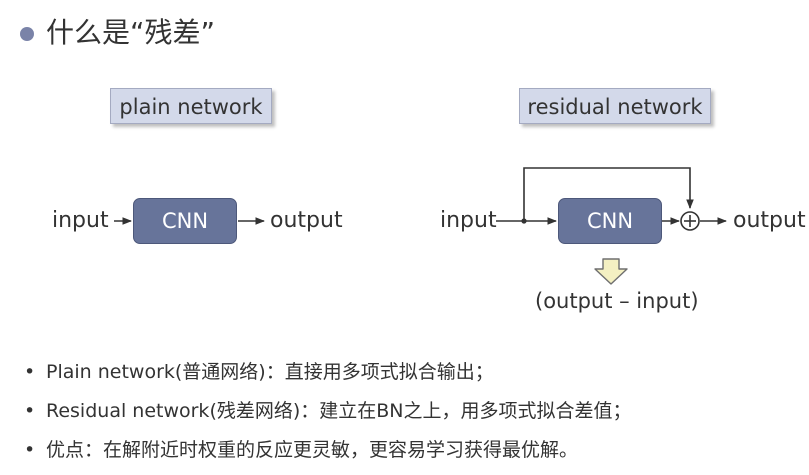 Image resolution: width=809 pixels, height=475 pixels. Describe the element at coordinates (468, 220) in the screenshot. I see `res-input-text: input` at that location.